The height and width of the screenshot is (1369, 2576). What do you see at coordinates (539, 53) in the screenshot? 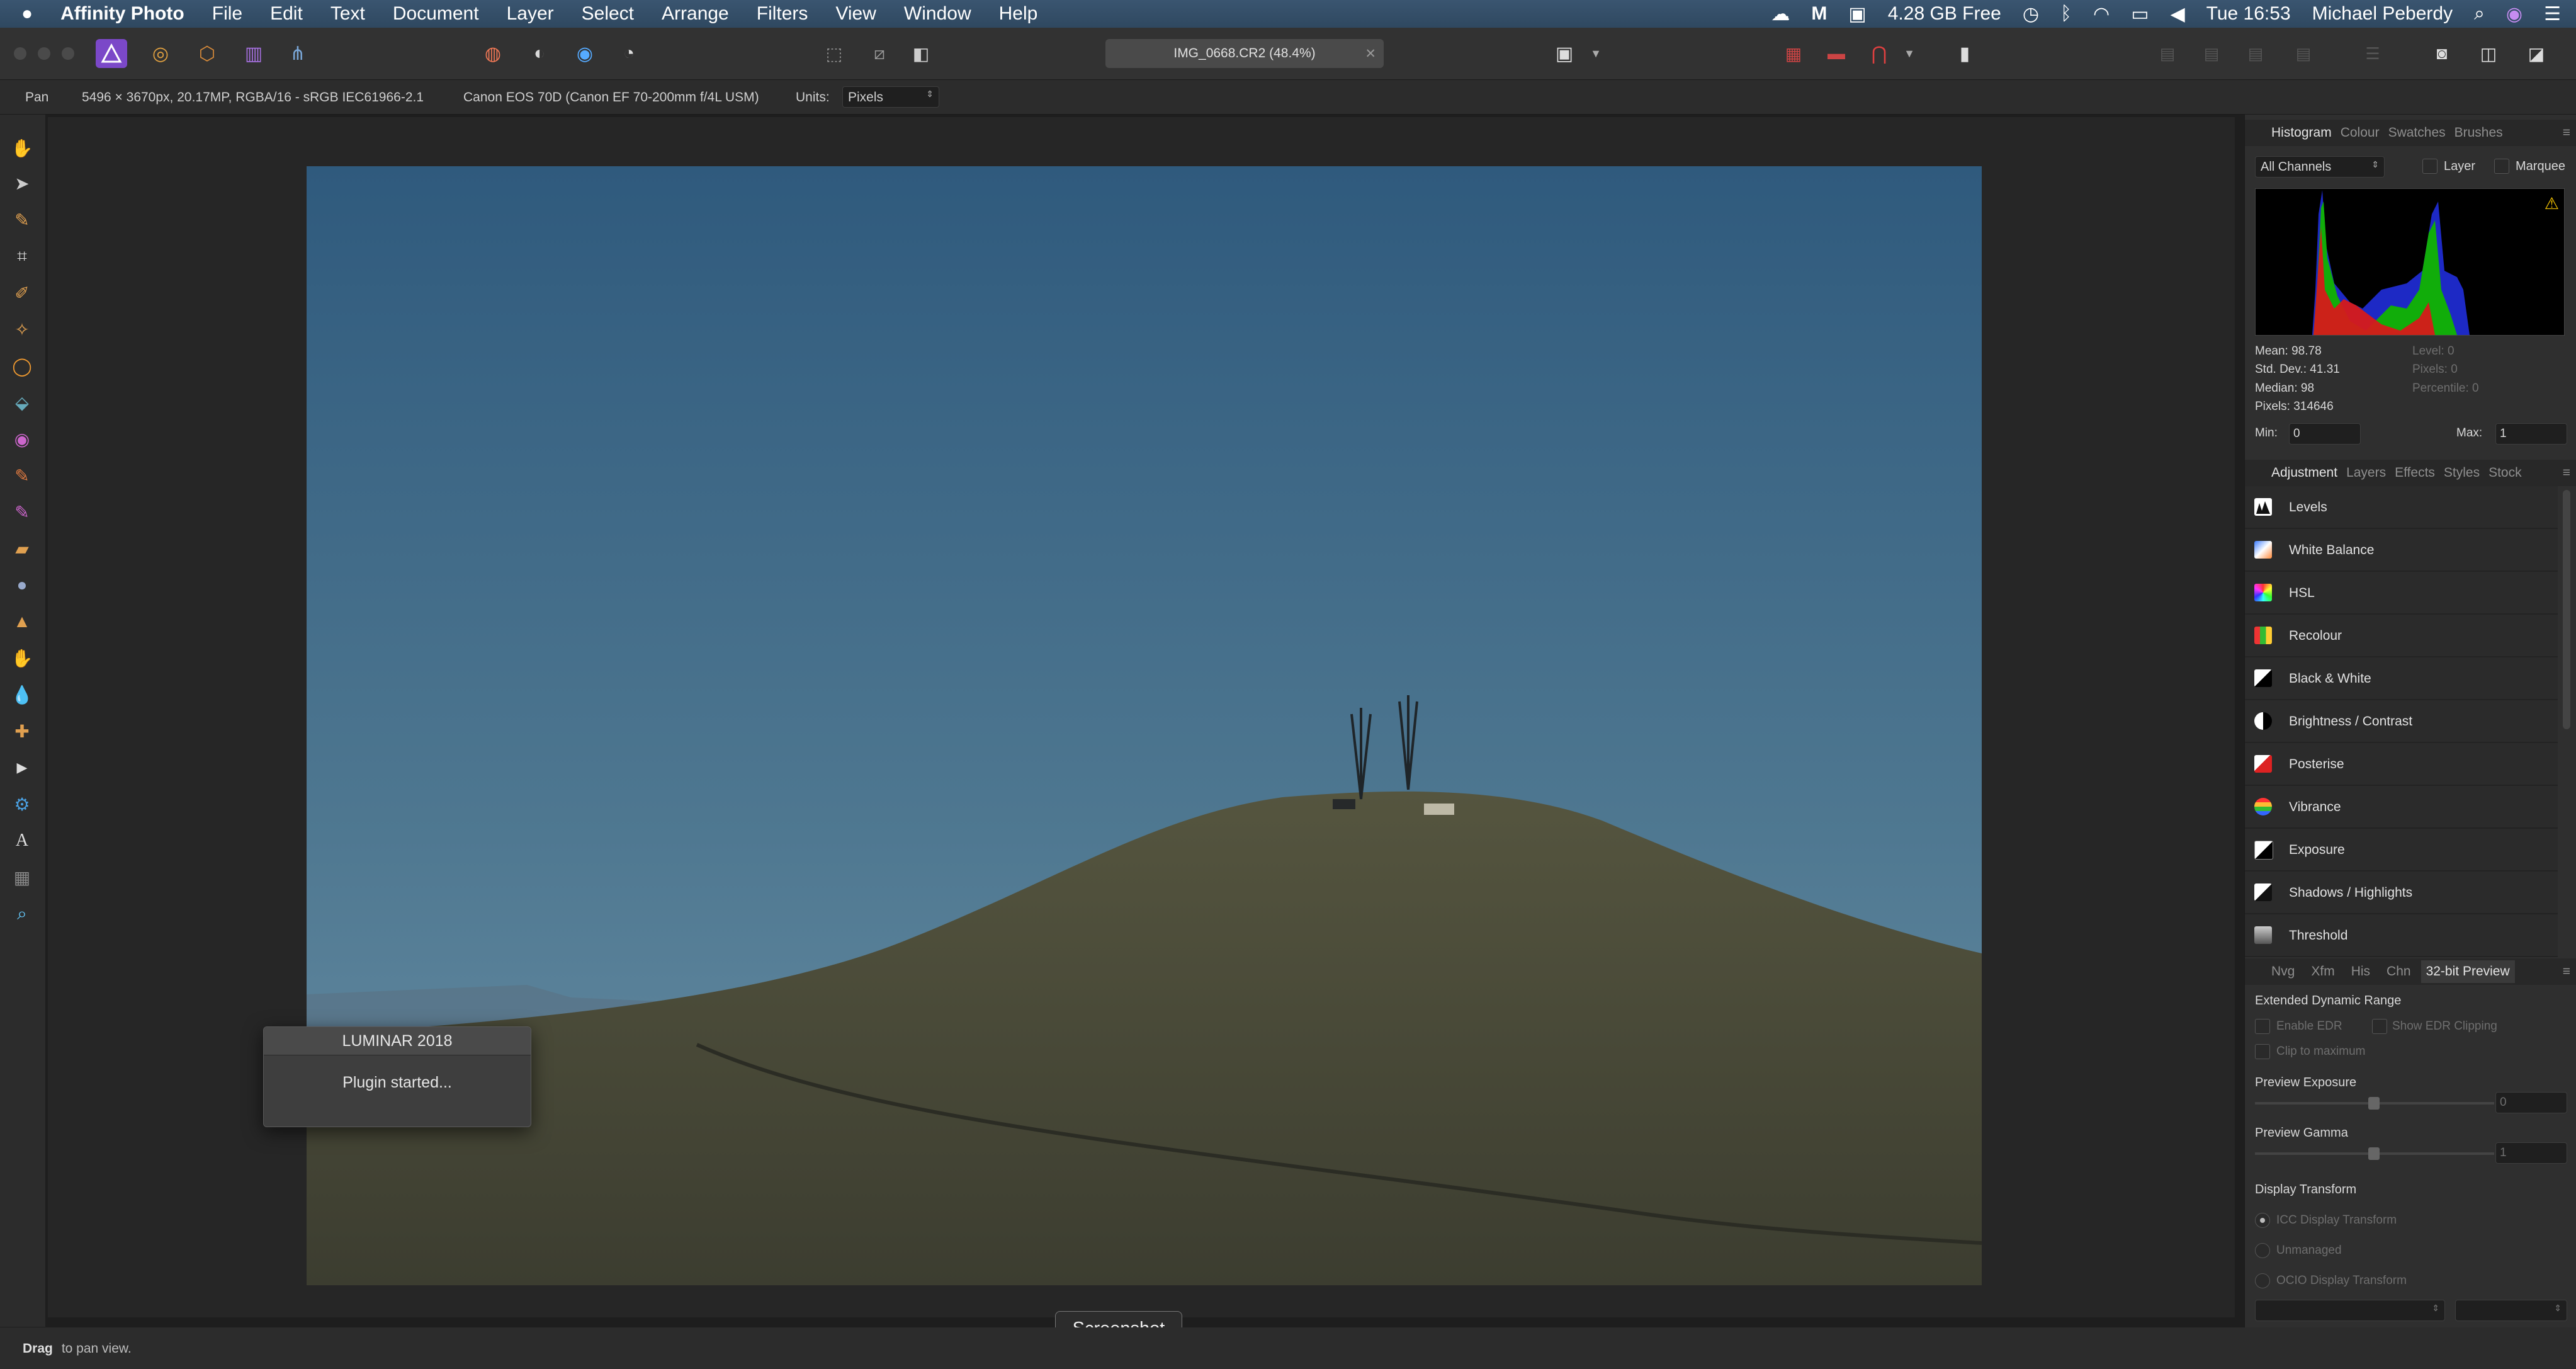
I see `contrast-icon: ◐` at bounding box center [539, 53].